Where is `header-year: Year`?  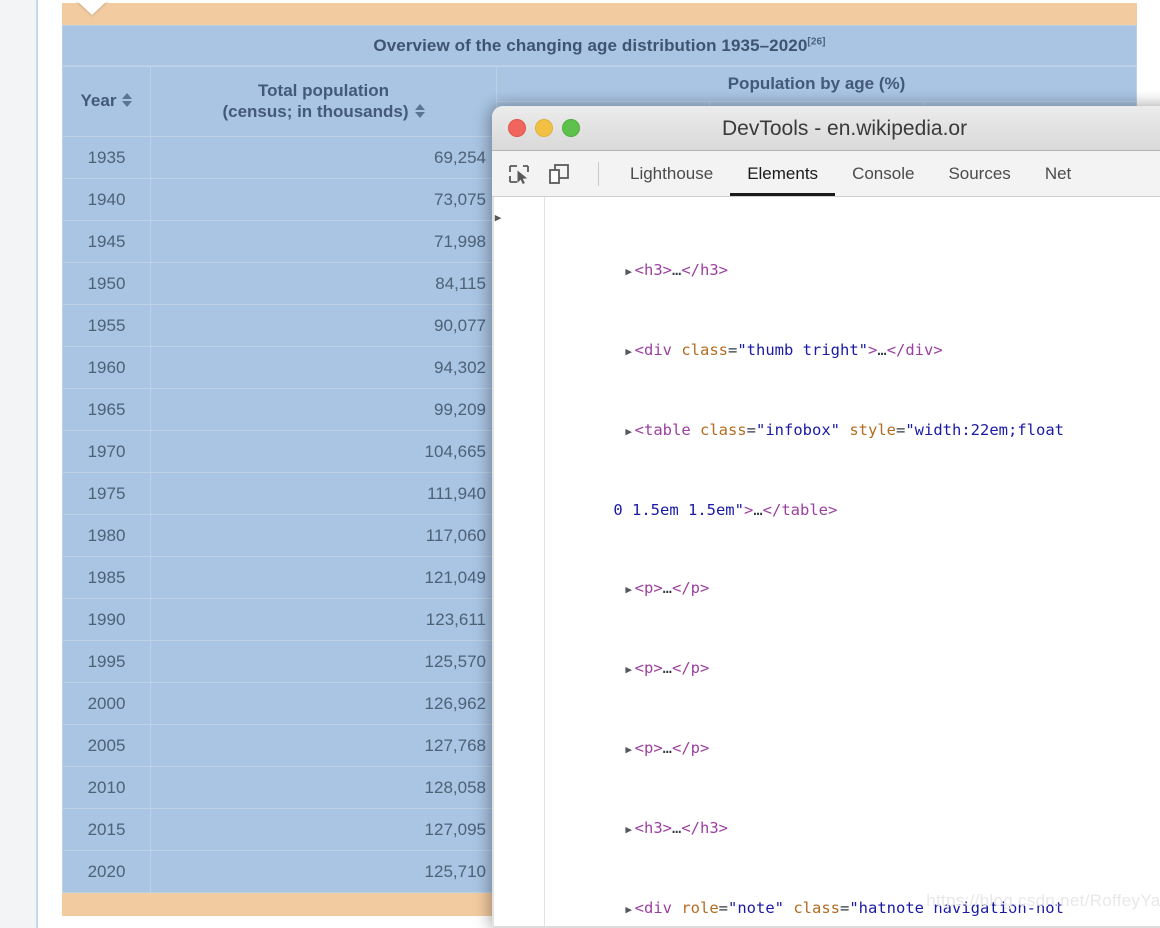
header-year: Year is located at coordinates (106, 101).